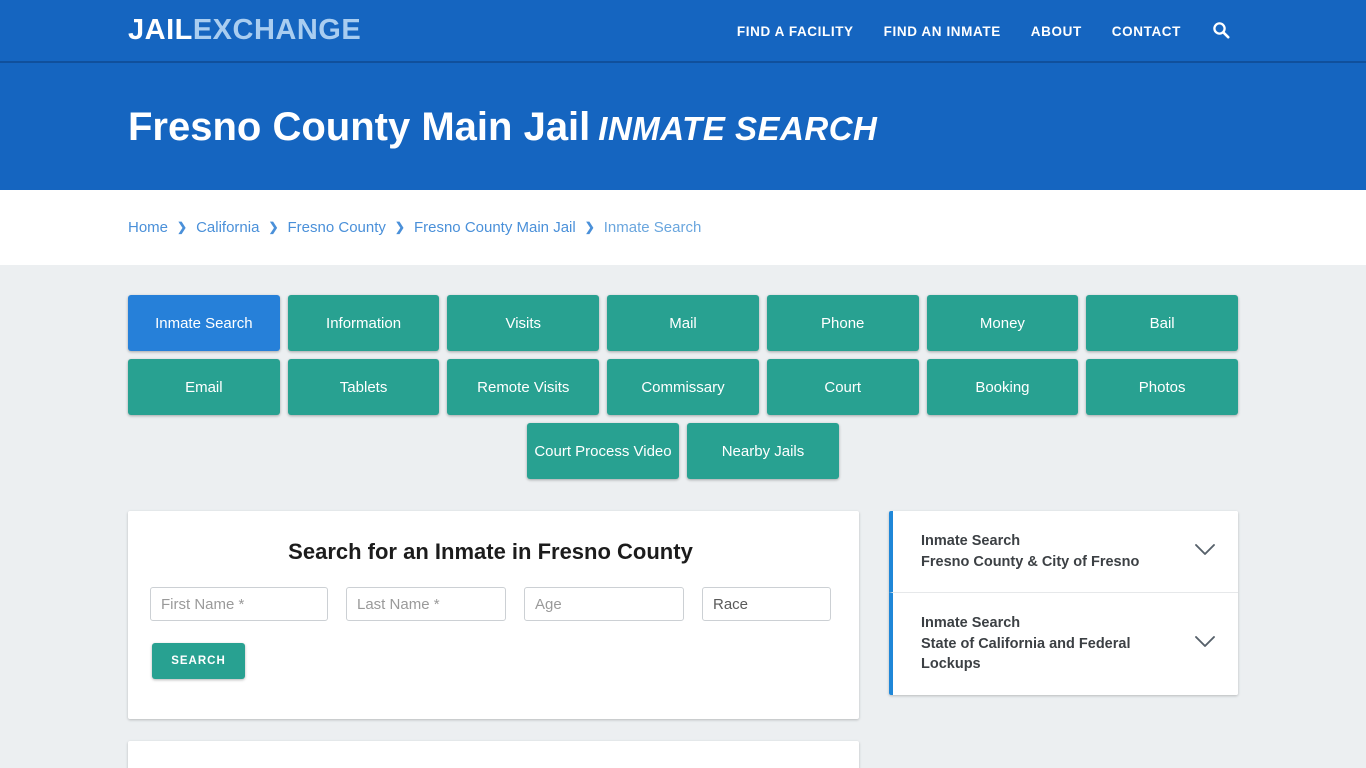  I want to click on nav-item-find-a-facility: FIND A FACILITY, so click(795, 31).